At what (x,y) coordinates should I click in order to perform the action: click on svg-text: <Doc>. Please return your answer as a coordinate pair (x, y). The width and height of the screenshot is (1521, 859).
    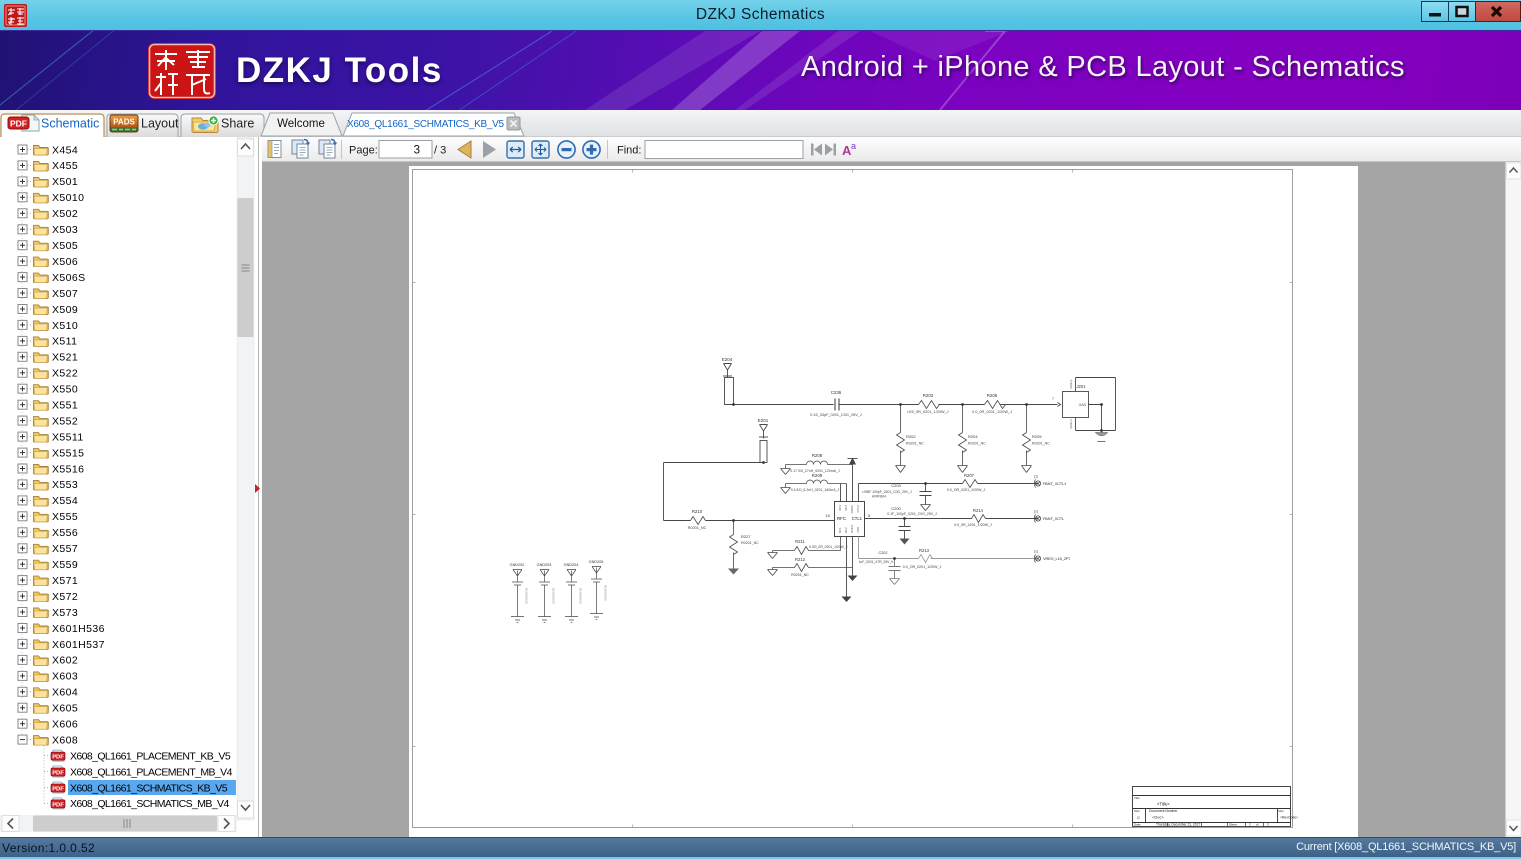
    Looking at the image, I should click on (1158, 817).